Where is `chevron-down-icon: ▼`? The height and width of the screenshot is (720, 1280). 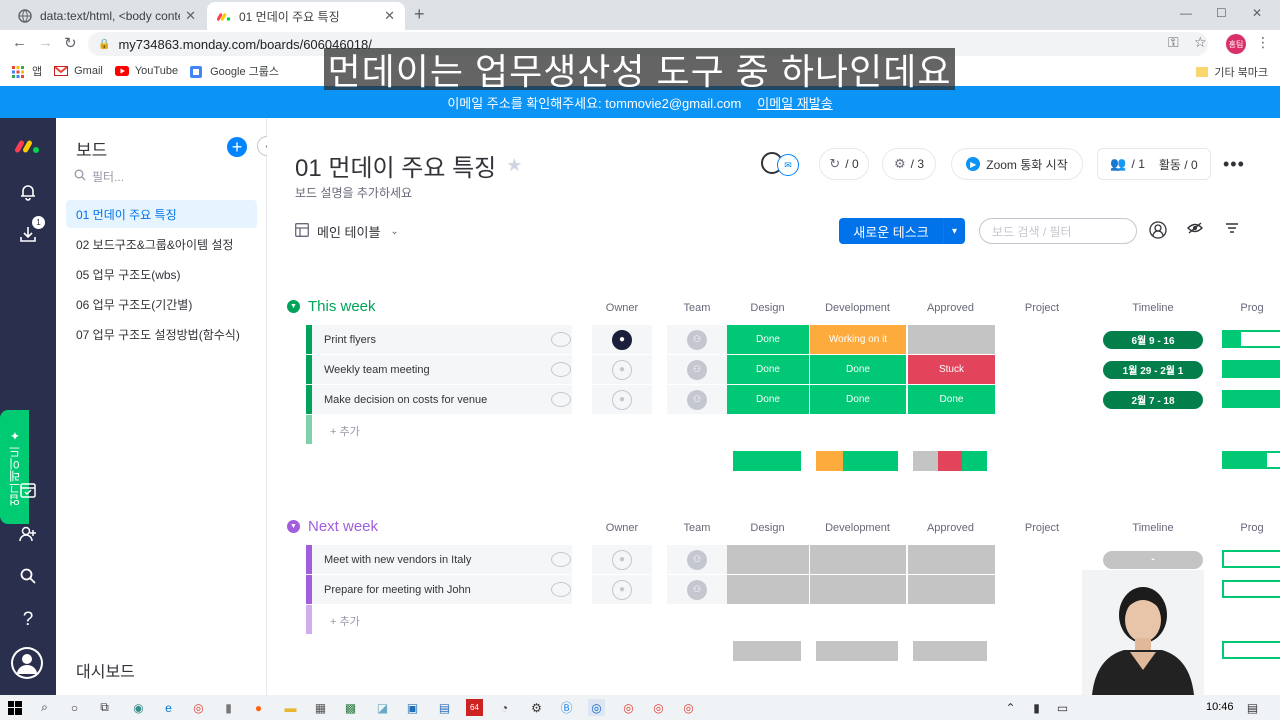 chevron-down-icon: ▼ is located at coordinates (293, 306).